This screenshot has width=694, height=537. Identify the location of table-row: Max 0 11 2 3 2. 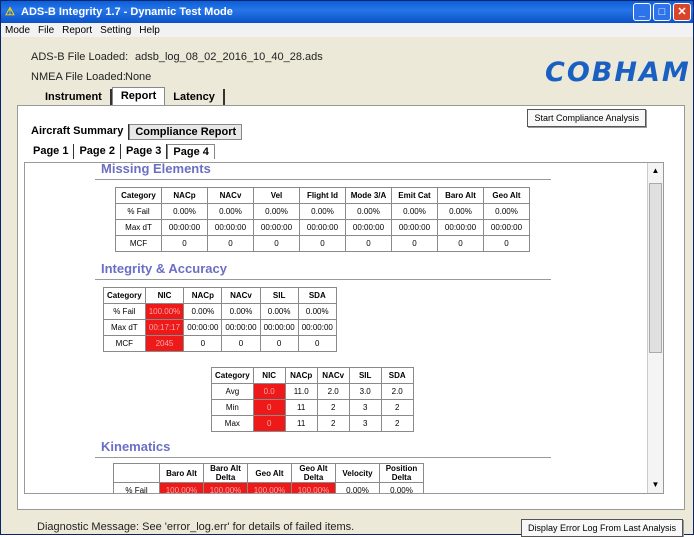
(312, 423).